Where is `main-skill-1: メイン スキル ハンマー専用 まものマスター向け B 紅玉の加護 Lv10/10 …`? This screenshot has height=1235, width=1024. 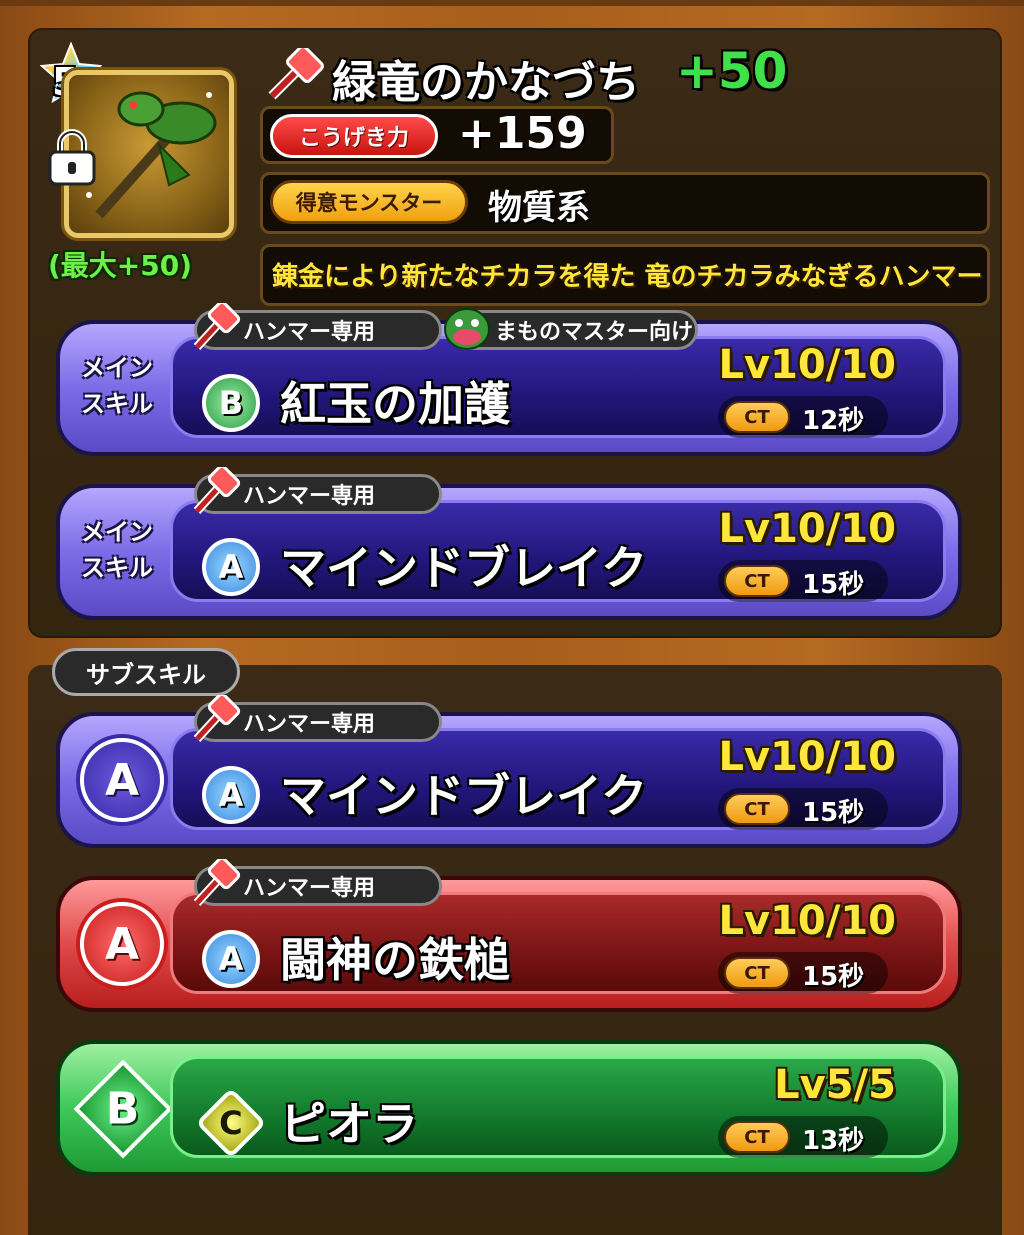 main-skill-1: メイン スキル ハンマー専用 まものマスター向け B 紅玉の加護 Lv10/10 … is located at coordinates (509, 379).